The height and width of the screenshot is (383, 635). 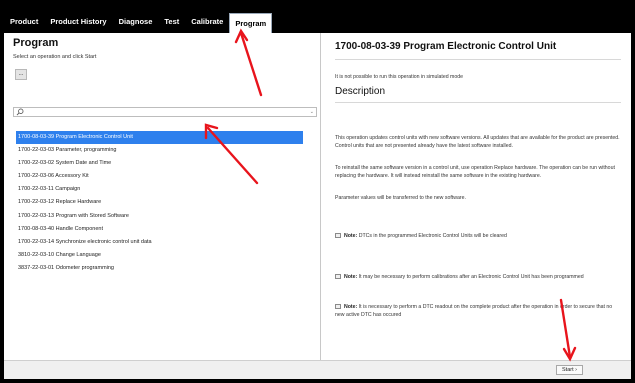 What do you see at coordinates (159, 163) in the screenshot?
I see `list-item: 1700-22-03-02 System Date and Time` at bounding box center [159, 163].